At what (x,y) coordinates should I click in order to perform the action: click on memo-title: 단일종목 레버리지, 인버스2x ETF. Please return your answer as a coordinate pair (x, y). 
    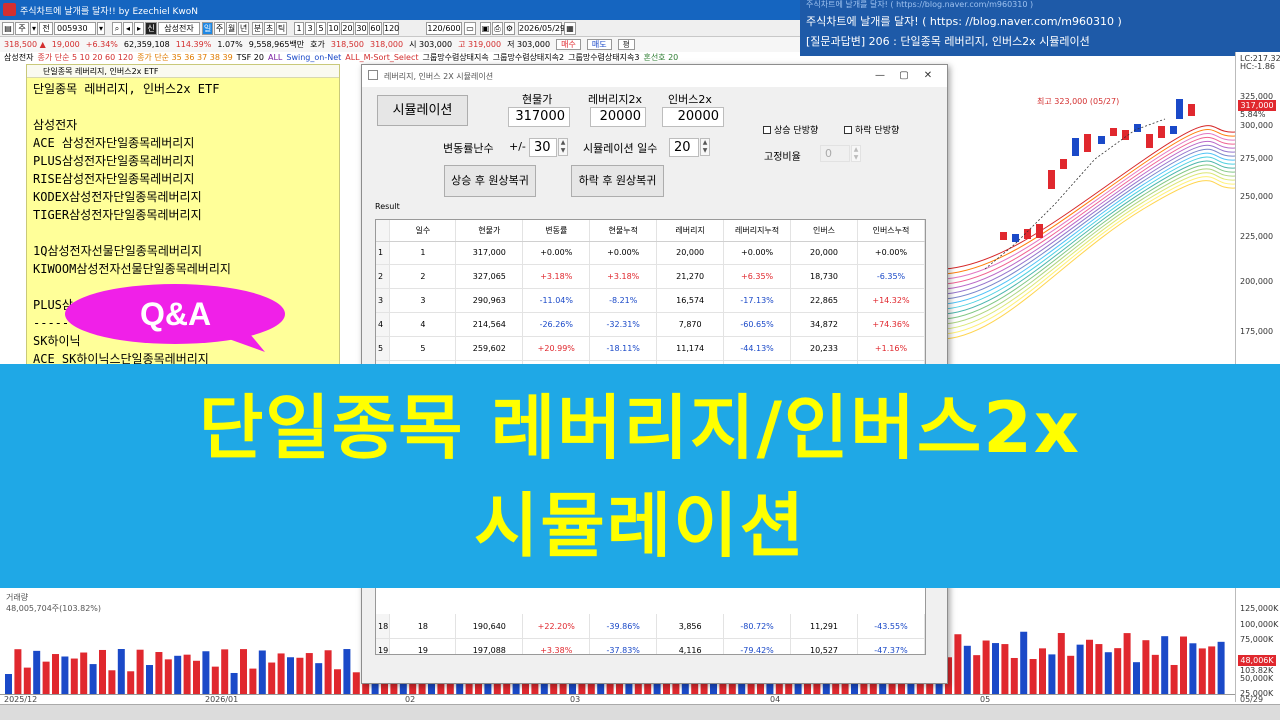
    Looking at the image, I should click on (183, 71).